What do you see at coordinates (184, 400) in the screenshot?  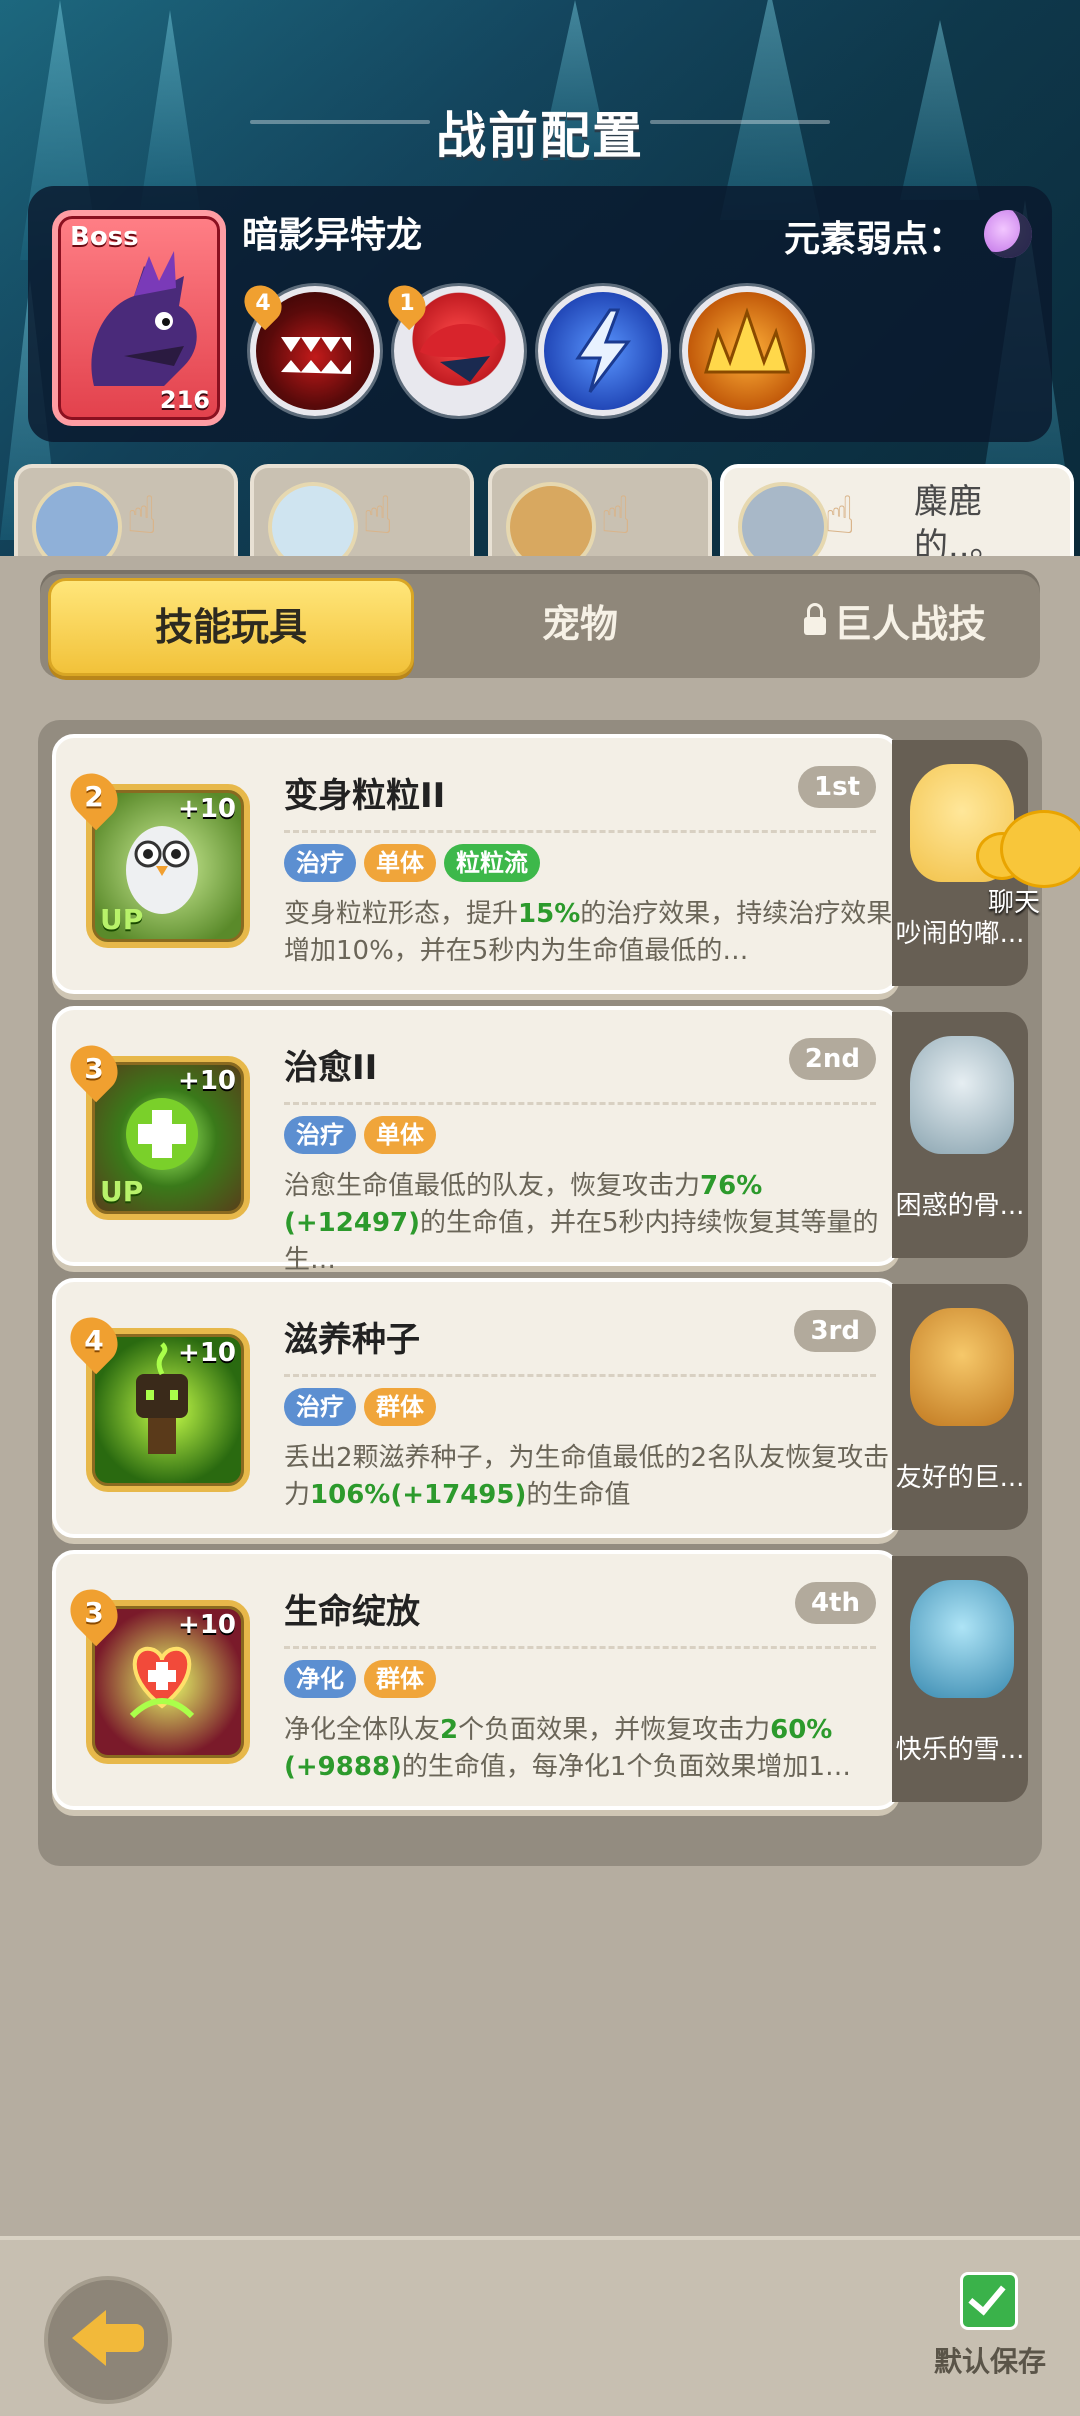 I see `boss-level: 216` at bounding box center [184, 400].